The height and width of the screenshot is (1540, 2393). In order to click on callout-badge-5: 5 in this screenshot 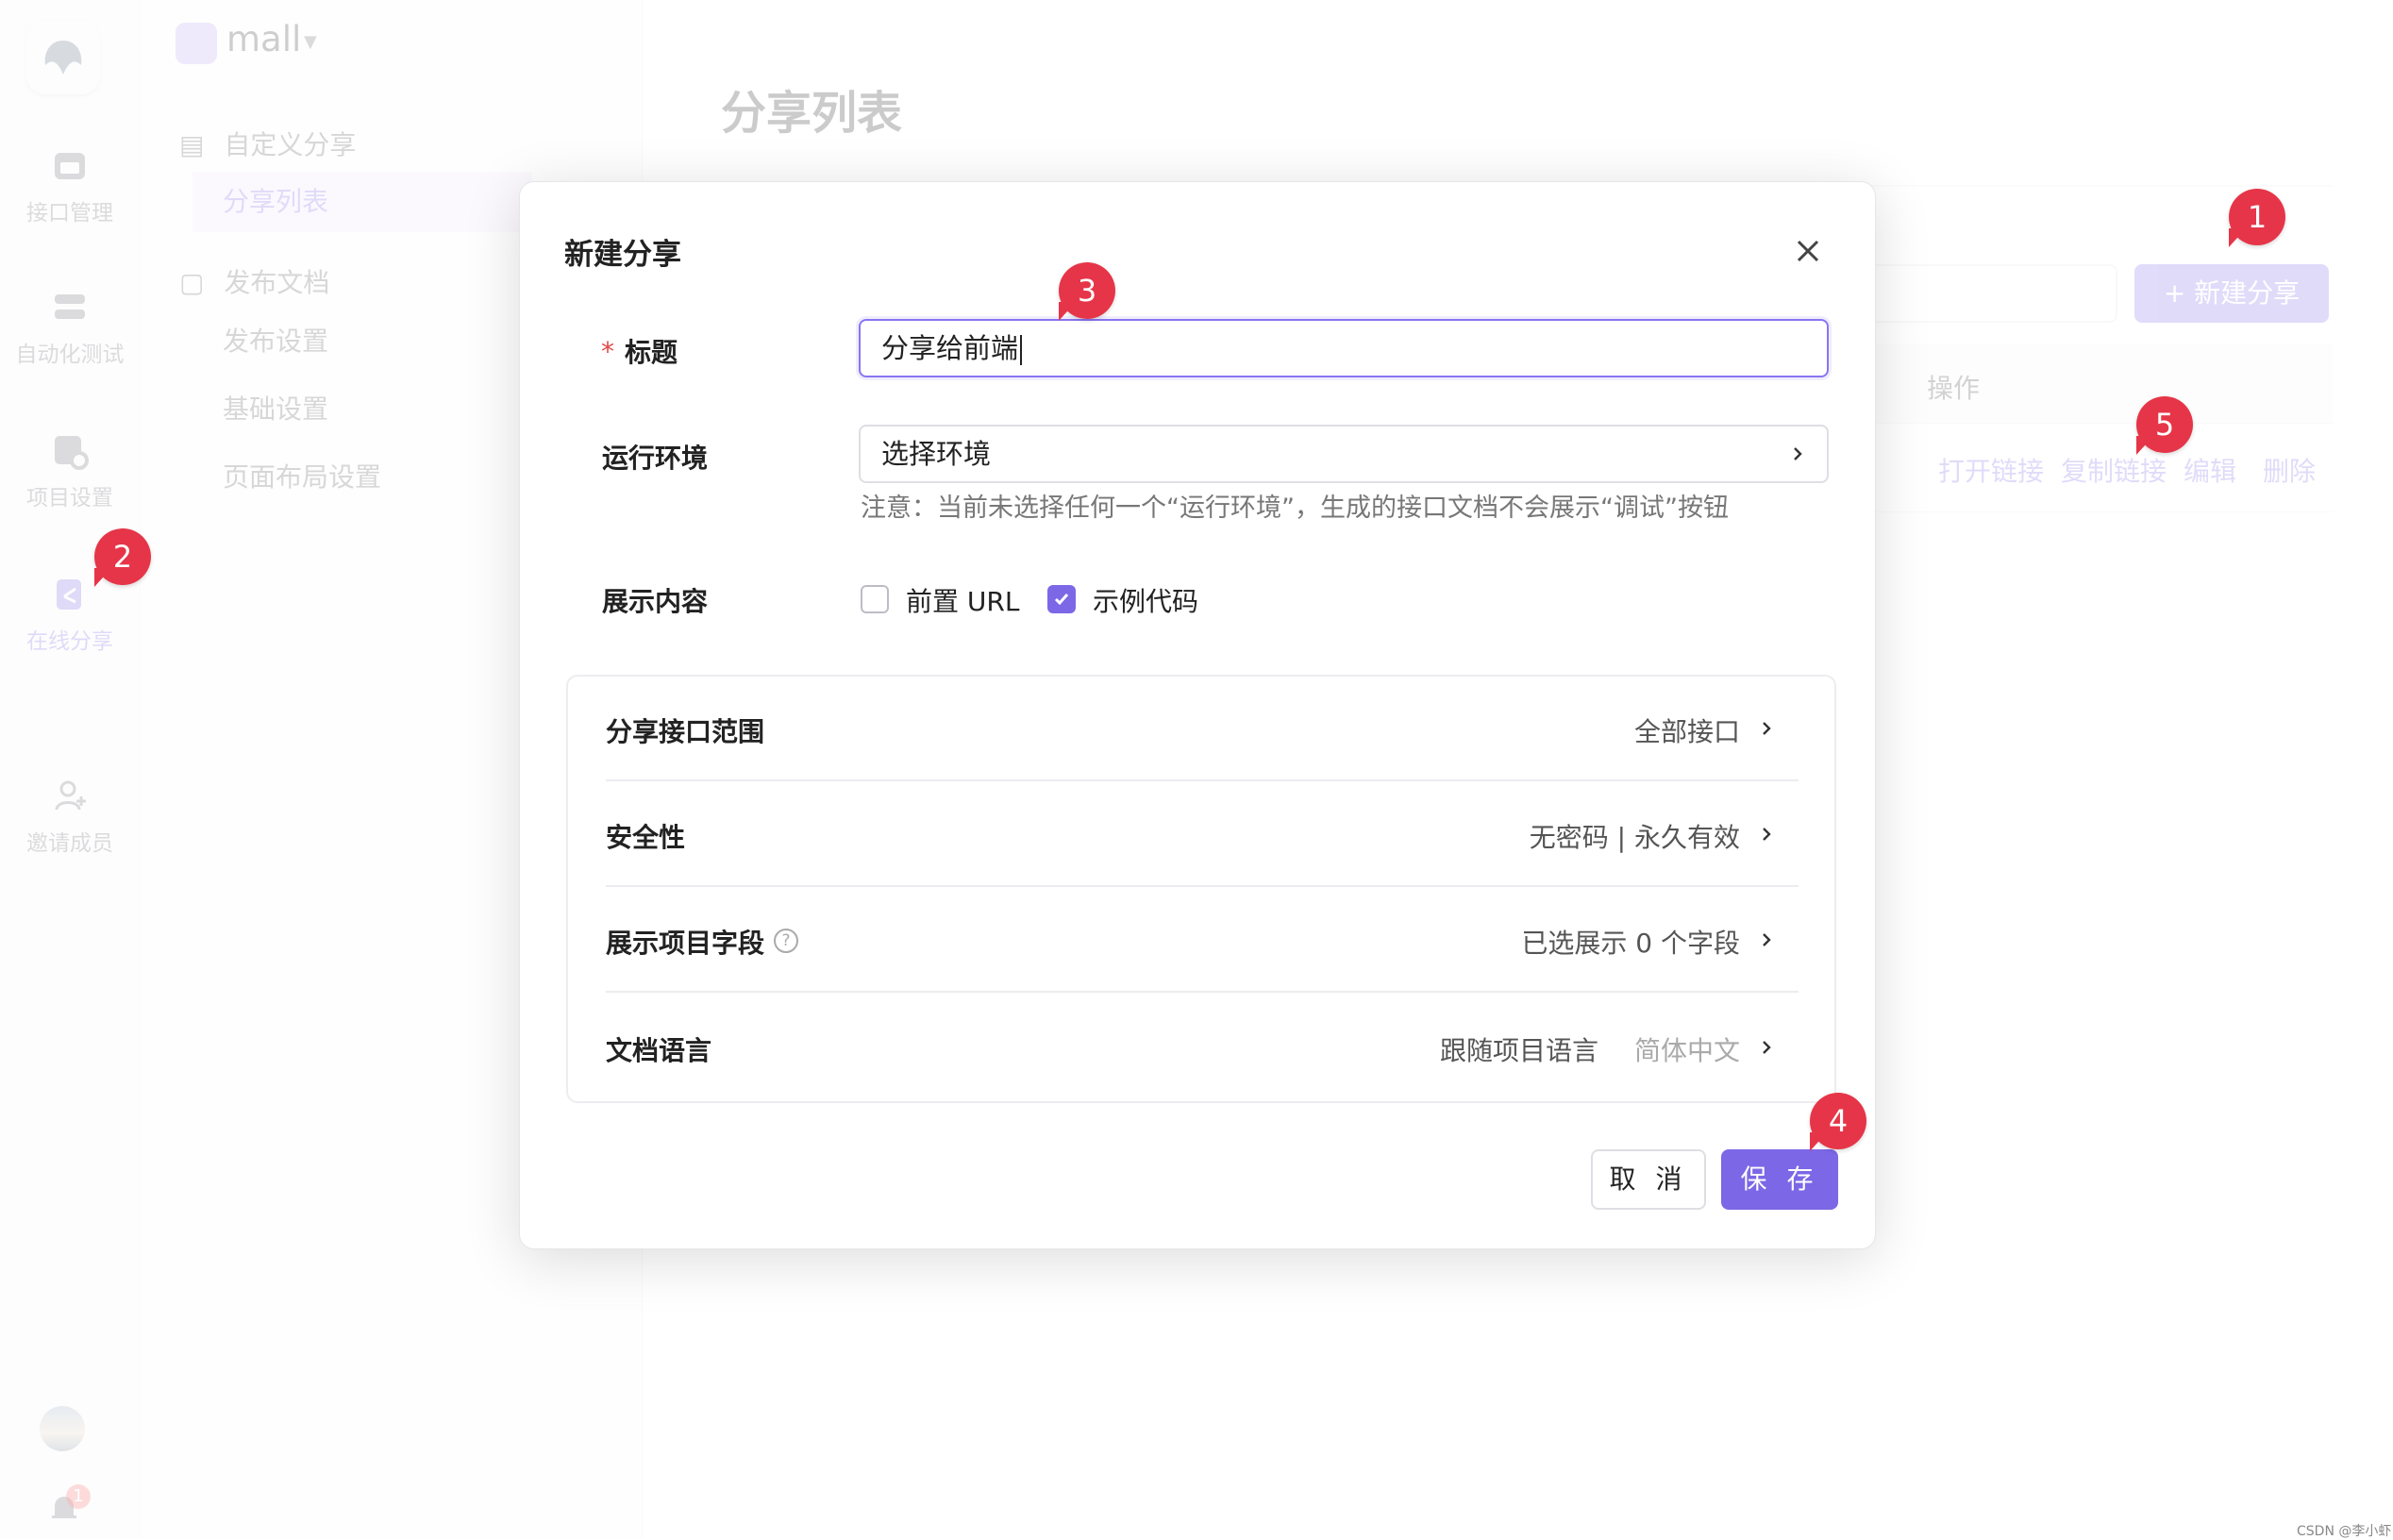, I will do `click(2165, 425)`.